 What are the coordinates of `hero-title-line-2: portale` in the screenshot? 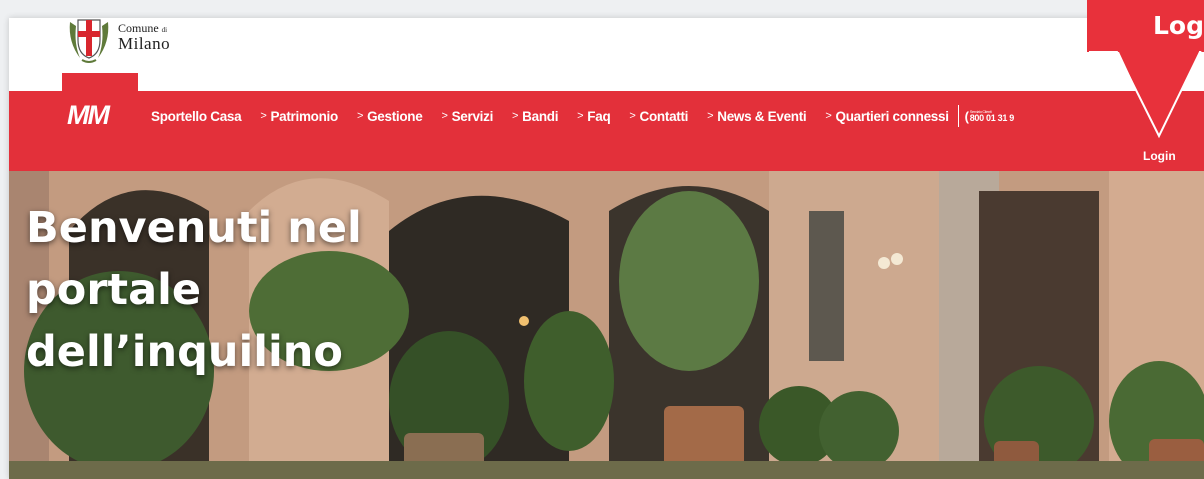 It's located at (114, 290).